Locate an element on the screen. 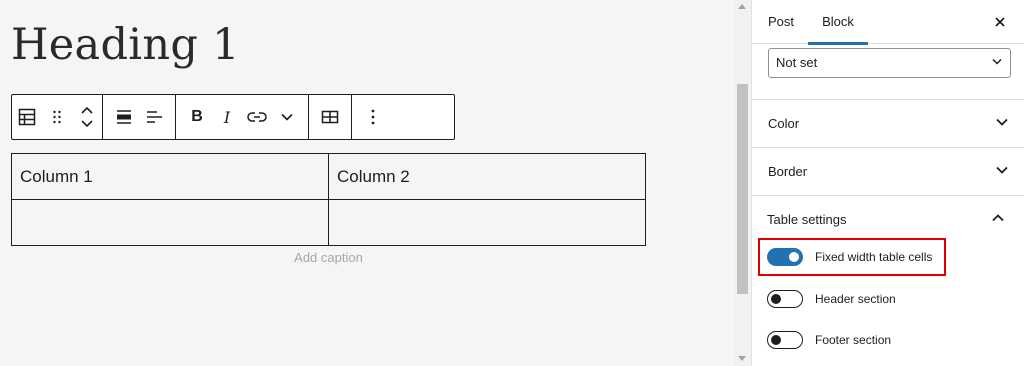 The width and height of the screenshot is (1024, 366). italic-icon: I is located at coordinates (227, 117).